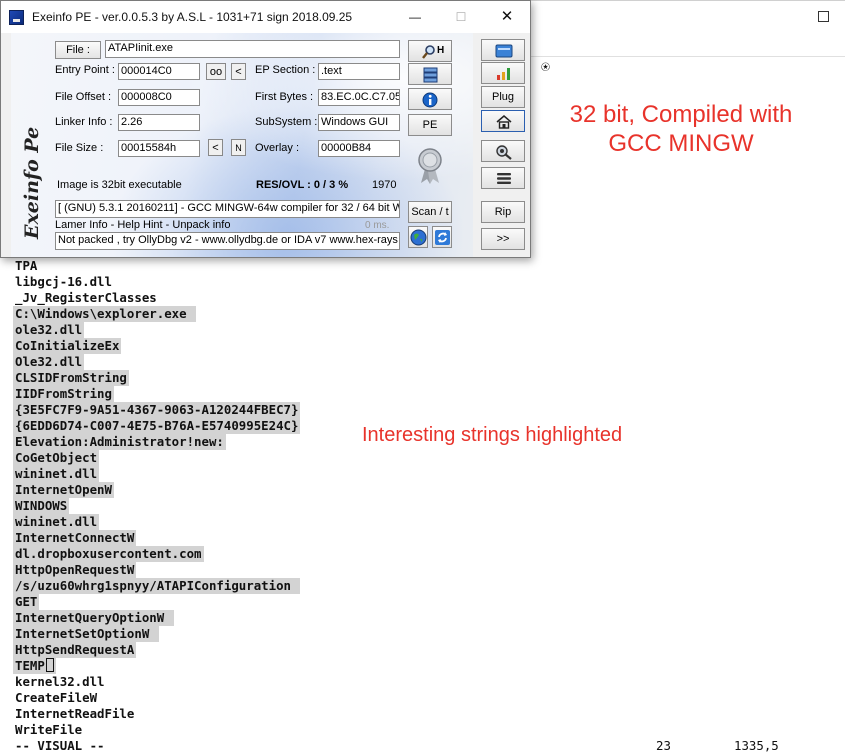  Describe the element at coordinates (159, 71) in the screenshot. I see `entry-point-field: 000014C0` at that location.